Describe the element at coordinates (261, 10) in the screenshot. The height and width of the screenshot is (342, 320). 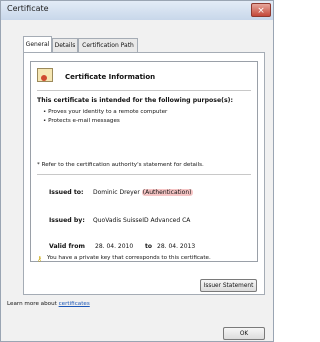
I see `close-button: ×` at that location.